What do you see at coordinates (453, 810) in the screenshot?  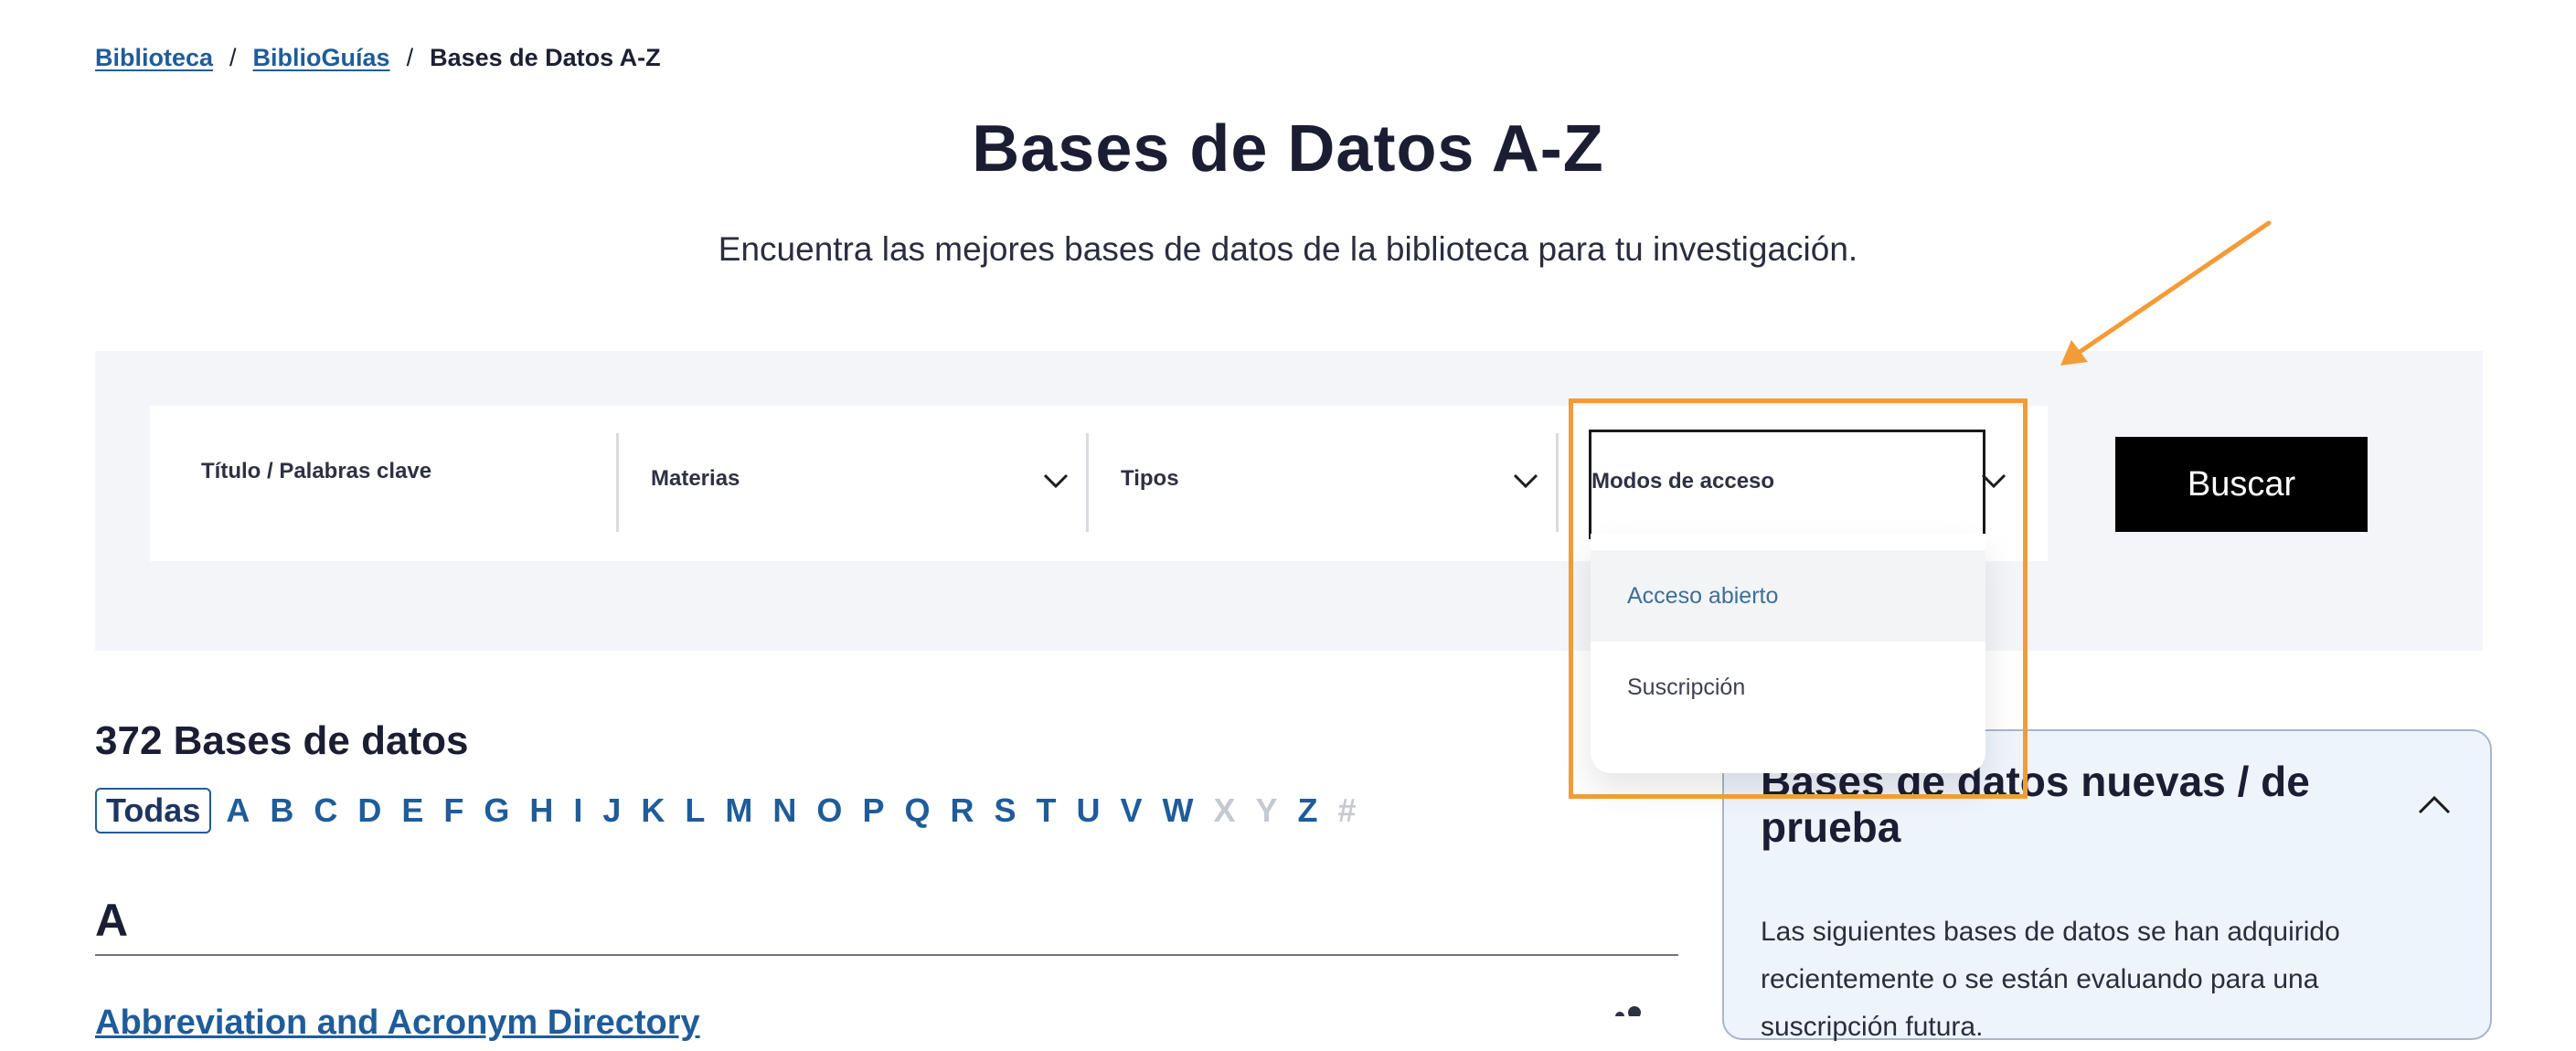 I see `alpha-filter-f: F` at bounding box center [453, 810].